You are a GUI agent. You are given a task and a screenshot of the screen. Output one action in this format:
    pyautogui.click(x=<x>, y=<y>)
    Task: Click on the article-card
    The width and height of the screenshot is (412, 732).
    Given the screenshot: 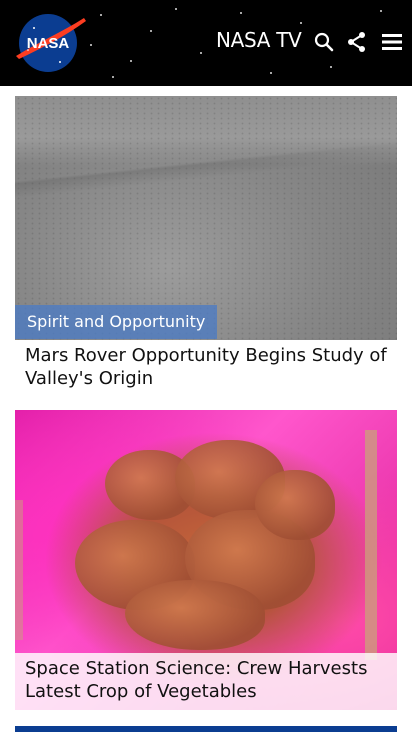 What is the action you would take?
    pyautogui.click(x=206, y=729)
    